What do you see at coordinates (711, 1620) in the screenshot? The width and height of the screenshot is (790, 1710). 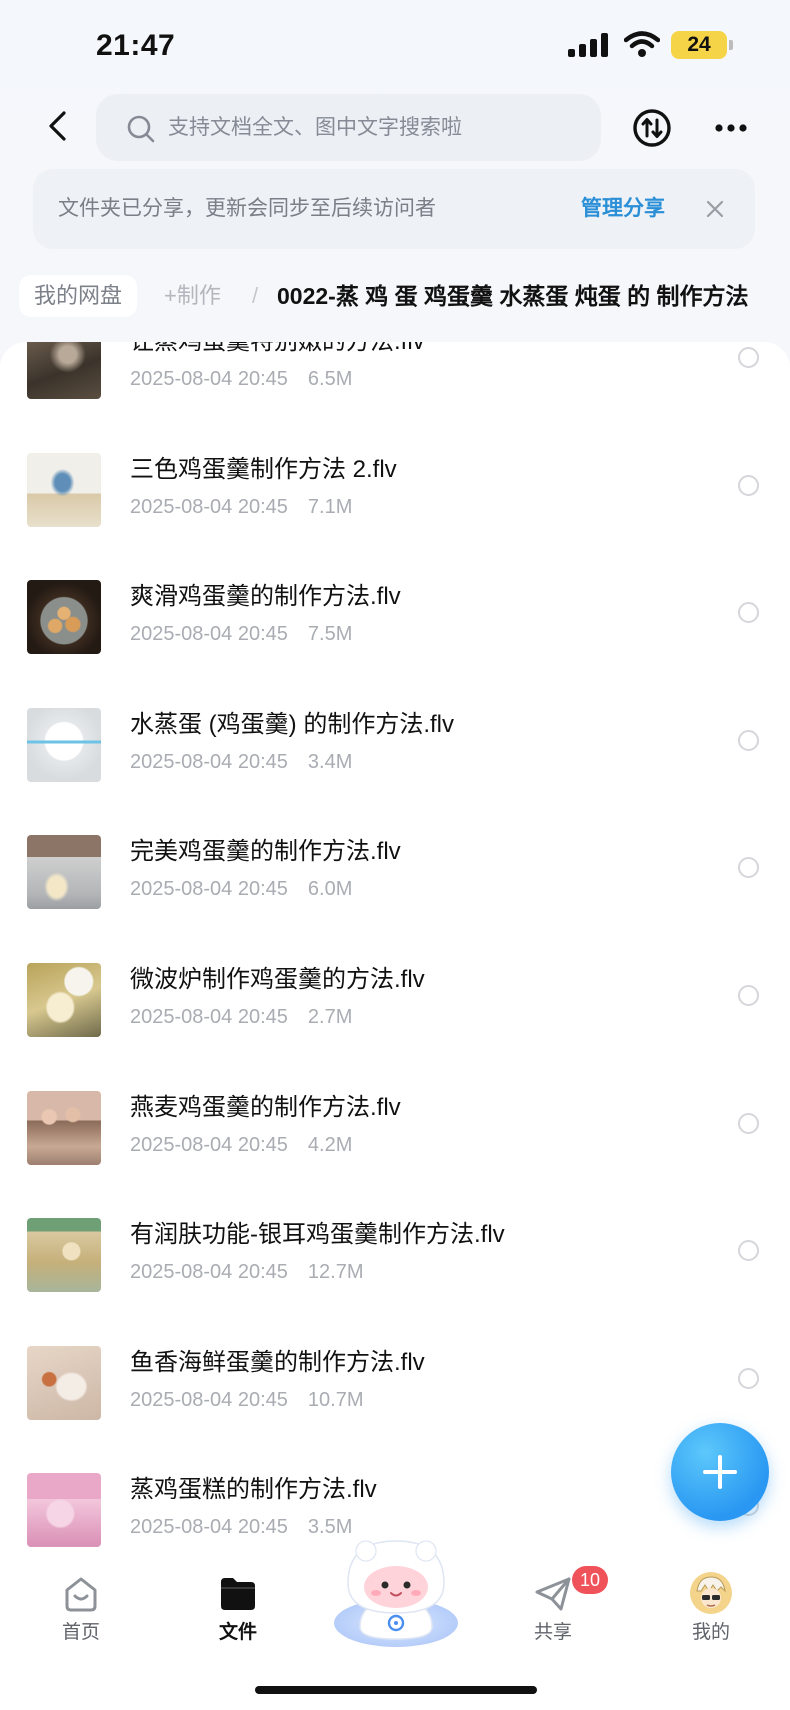 I see `nav-me: 我的` at bounding box center [711, 1620].